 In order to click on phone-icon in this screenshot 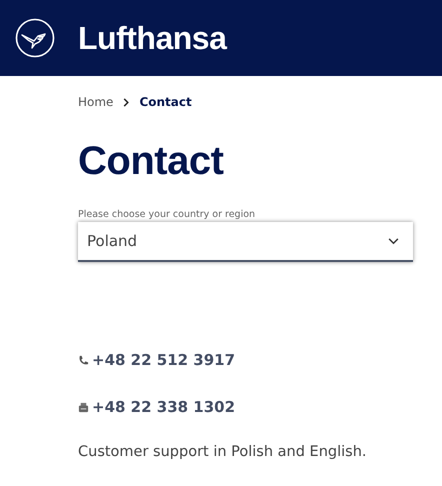, I will do `click(83, 360)`.